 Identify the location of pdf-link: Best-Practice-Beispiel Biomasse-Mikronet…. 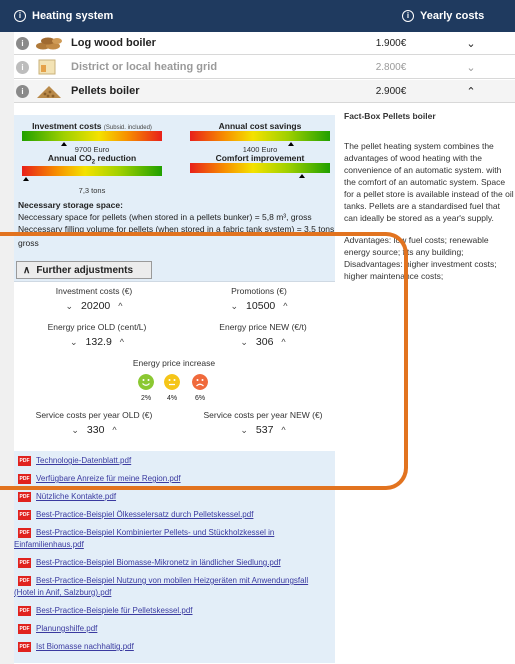
(158, 563).